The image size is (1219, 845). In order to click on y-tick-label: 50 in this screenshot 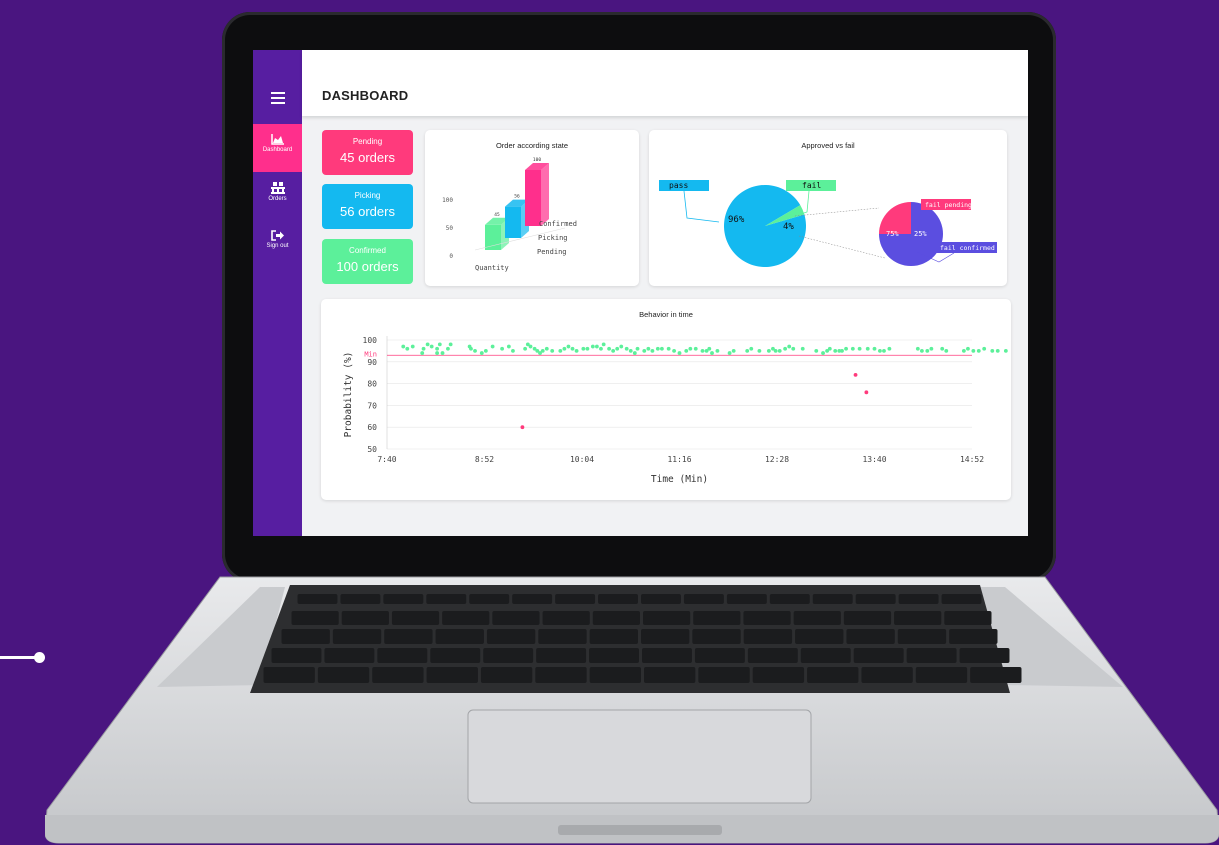, I will do `click(450, 228)`.